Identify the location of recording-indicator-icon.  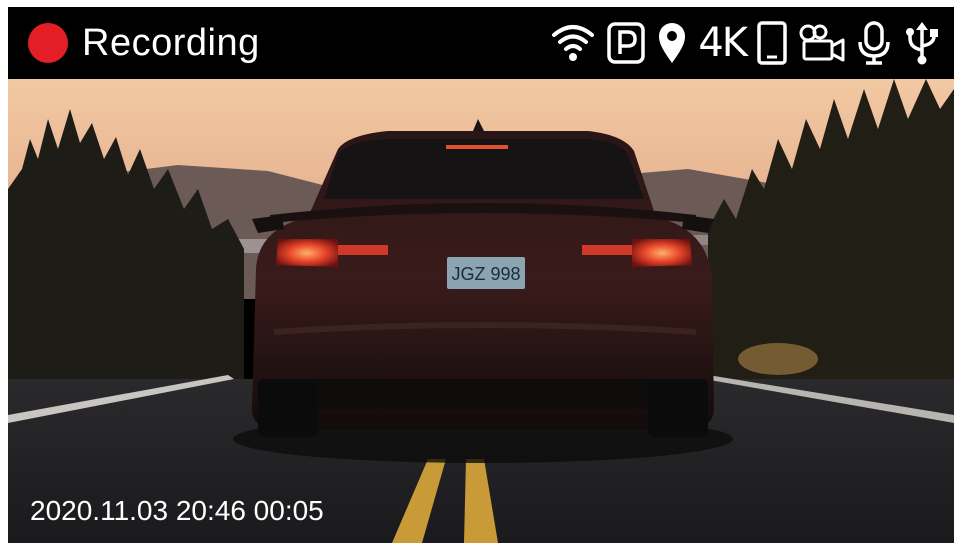
(48, 43).